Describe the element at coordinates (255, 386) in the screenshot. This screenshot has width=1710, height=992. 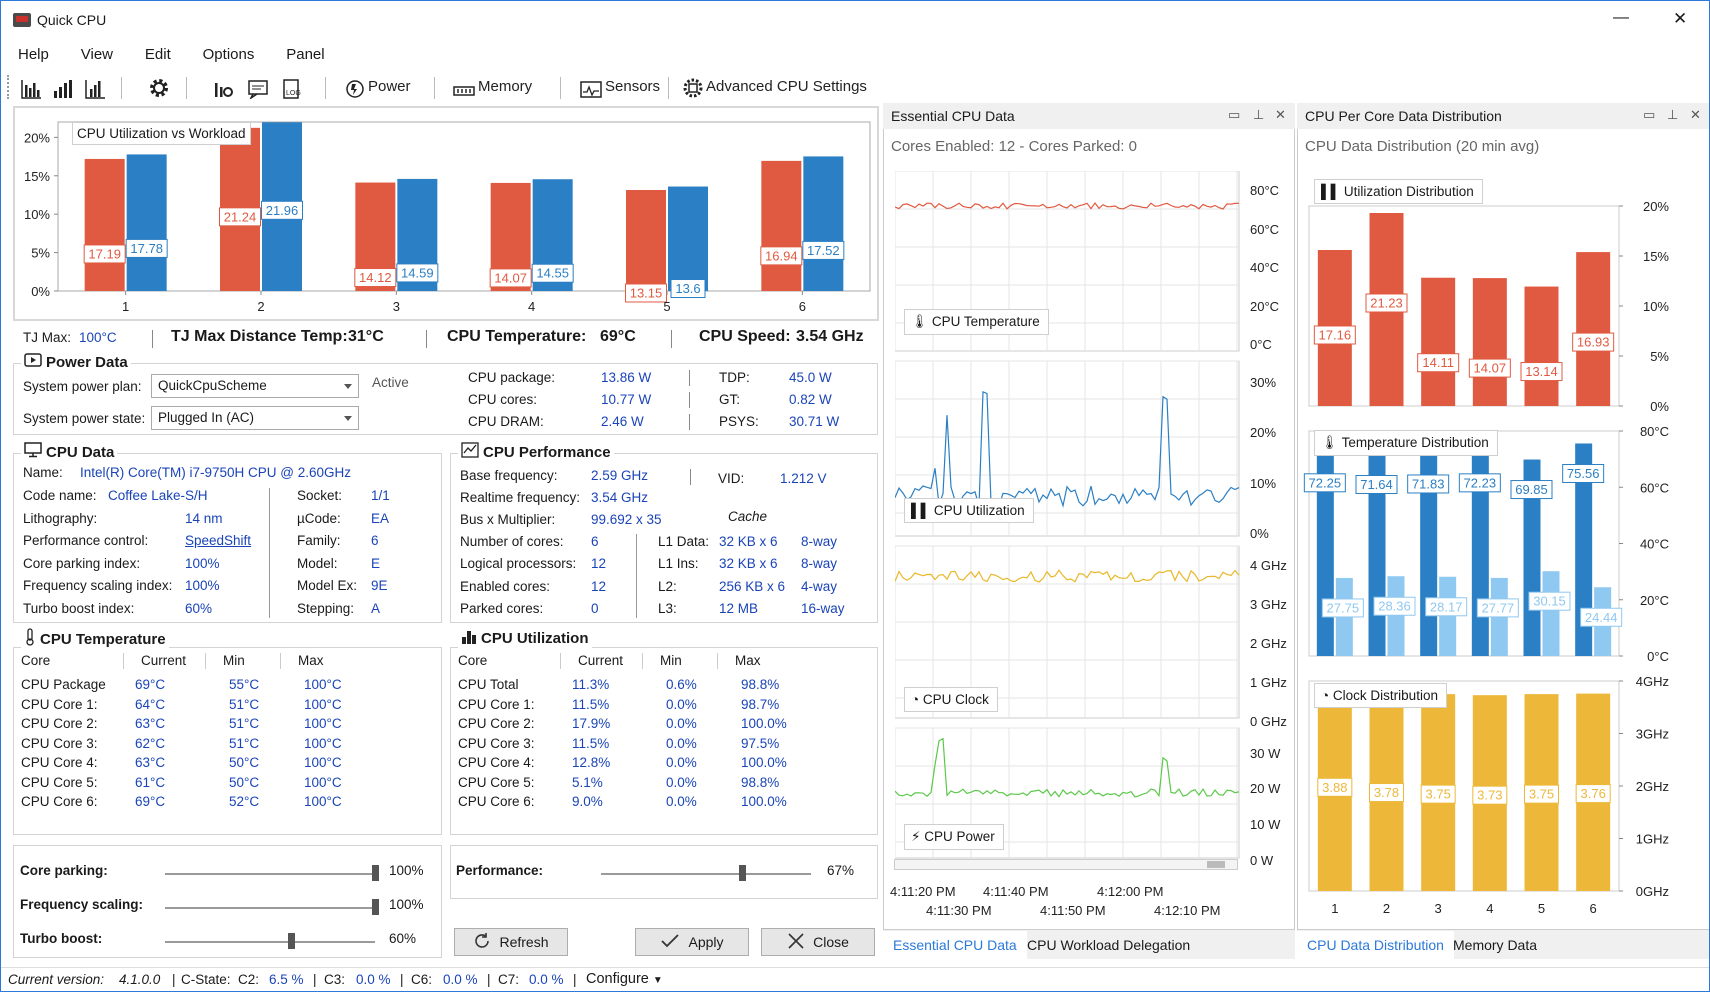
I see `power-plan-select: QuickCpuScheme` at that location.